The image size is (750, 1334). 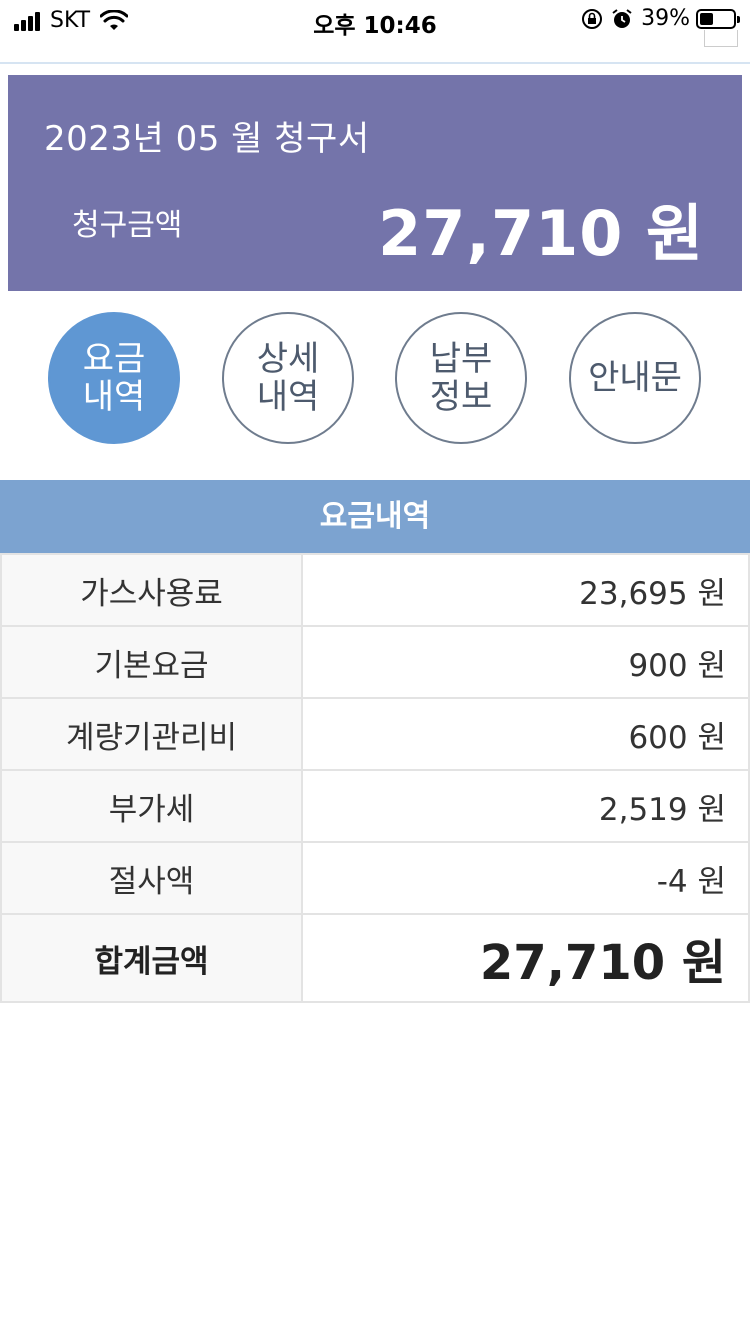 I want to click on fee-item-name: 부가세, so click(x=151, y=806).